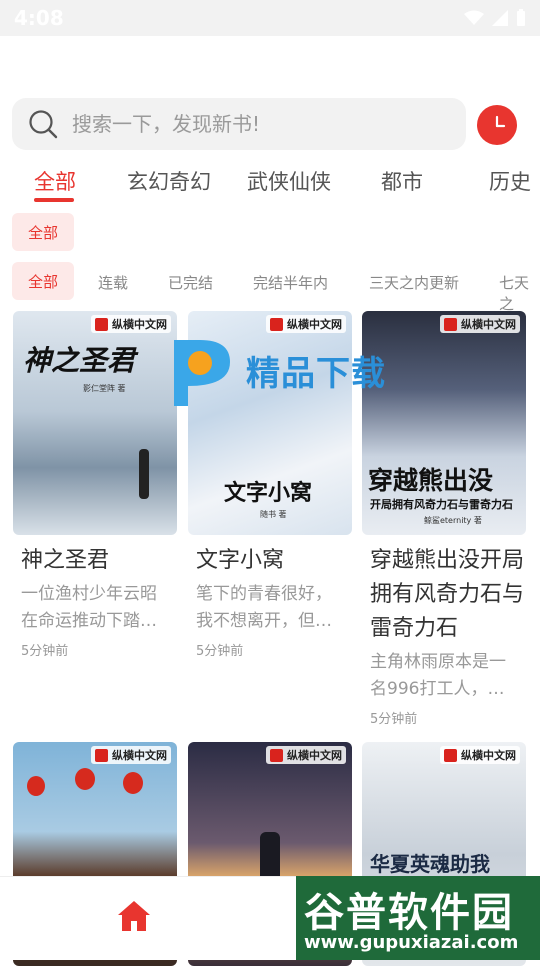 The width and height of the screenshot is (540, 966). Describe the element at coordinates (190, 282) in the screenshot. I see `filter-completed: 已完结` at that location.